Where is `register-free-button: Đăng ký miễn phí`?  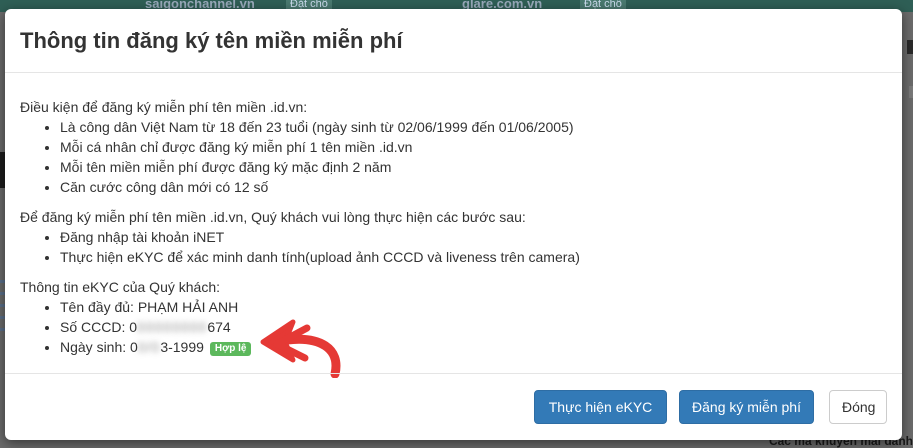 register-free-button: Đăng ký miễn phí is located at coordinates (746, 407).